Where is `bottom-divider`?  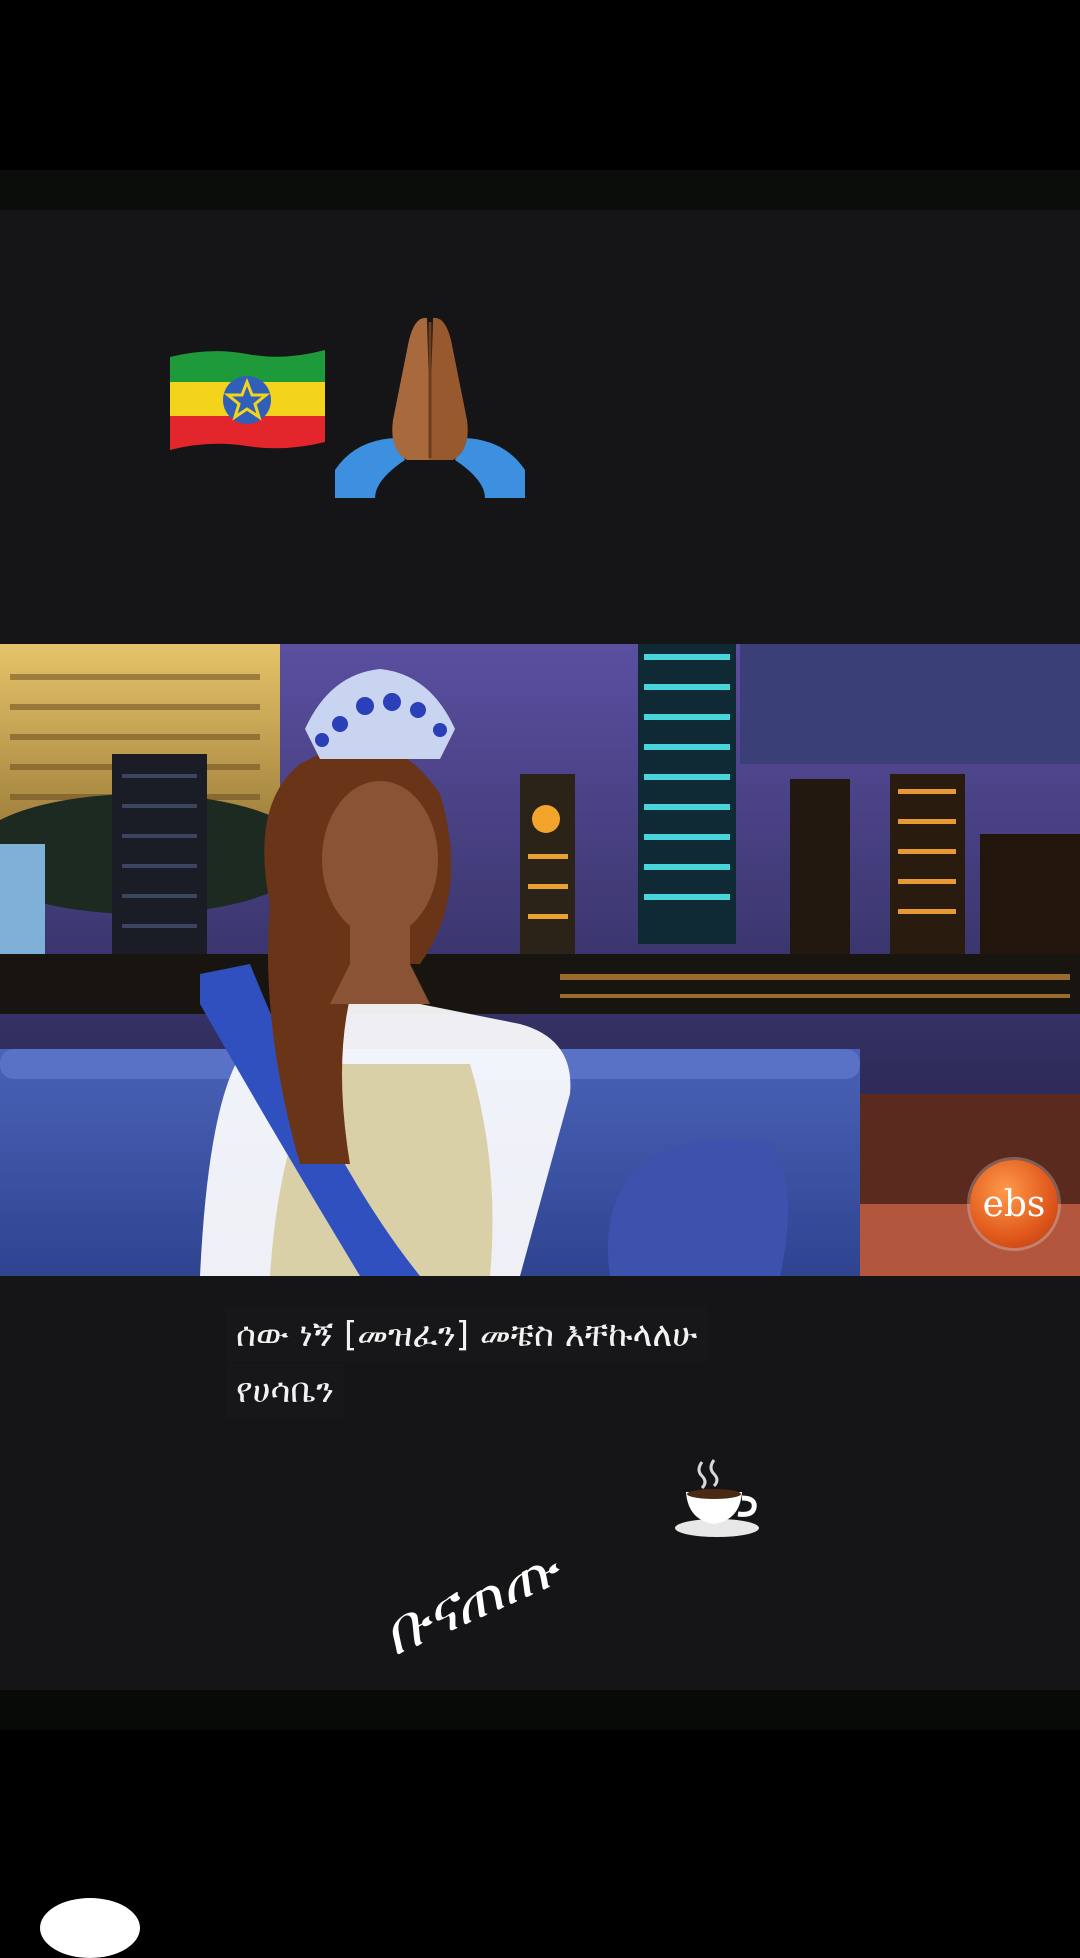 bottom-divider is located at coordinates (540, 1710).